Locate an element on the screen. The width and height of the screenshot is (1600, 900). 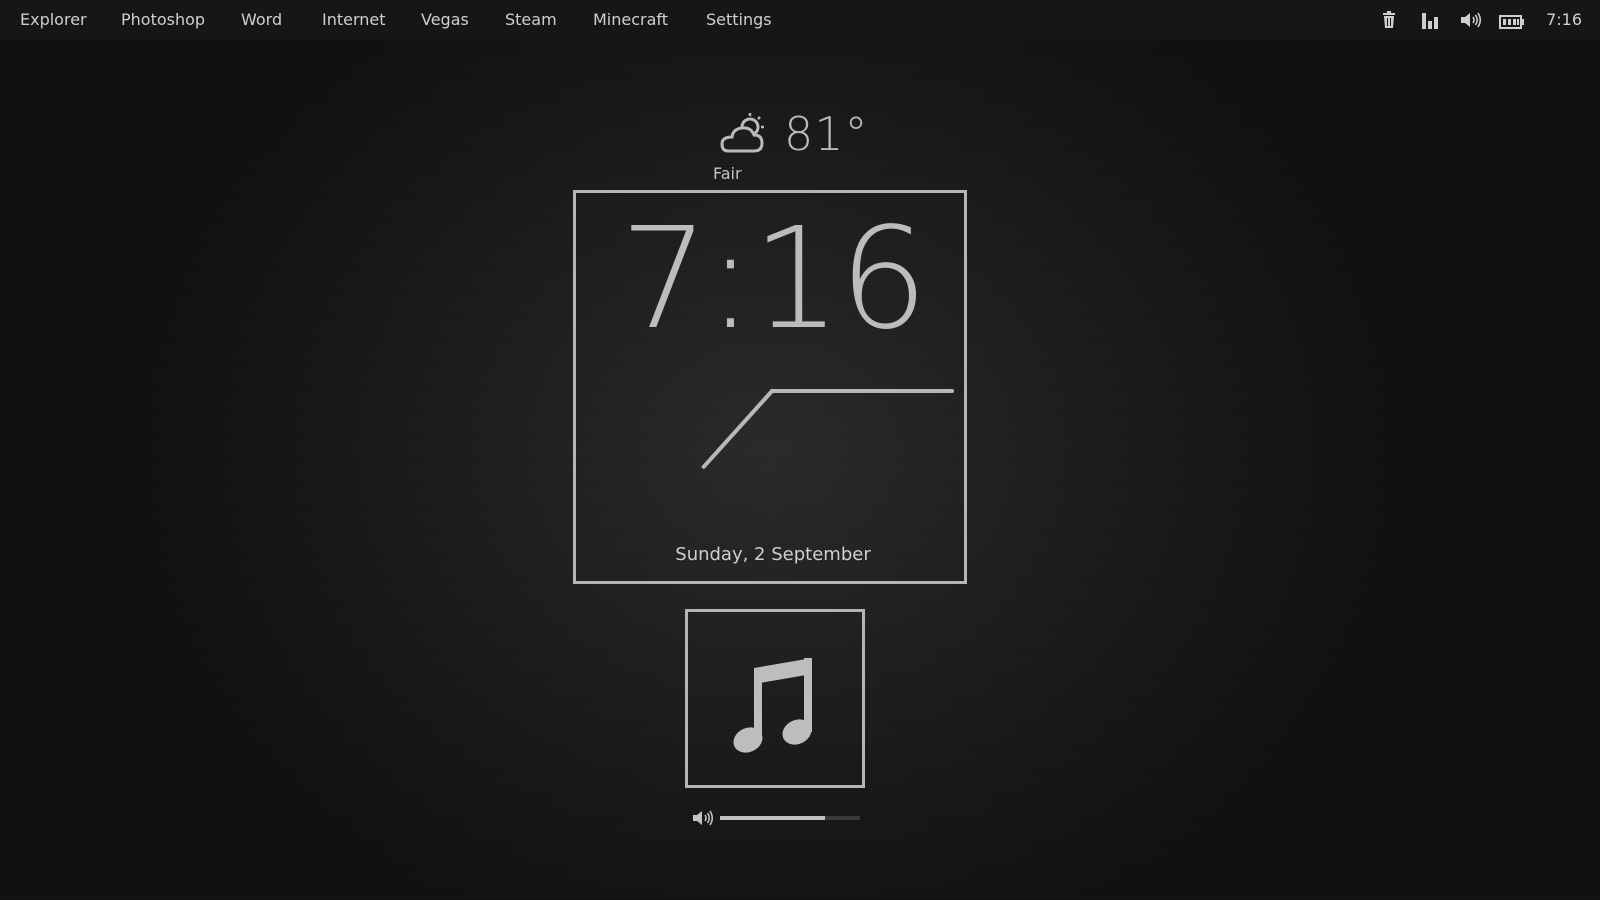
hour-hand is located at coordinates (737, 429).